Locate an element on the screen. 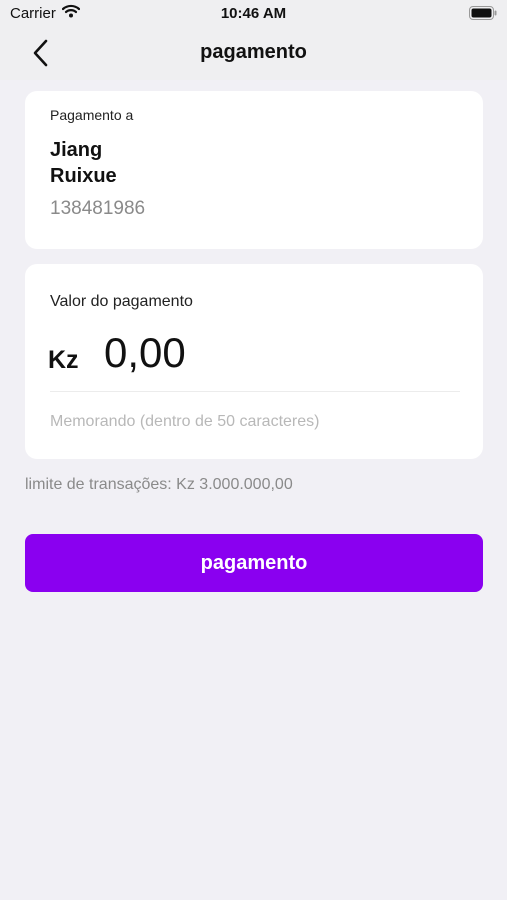 This screenshot has width=507, height=900. memo-input is located at coordinates (255, 422).